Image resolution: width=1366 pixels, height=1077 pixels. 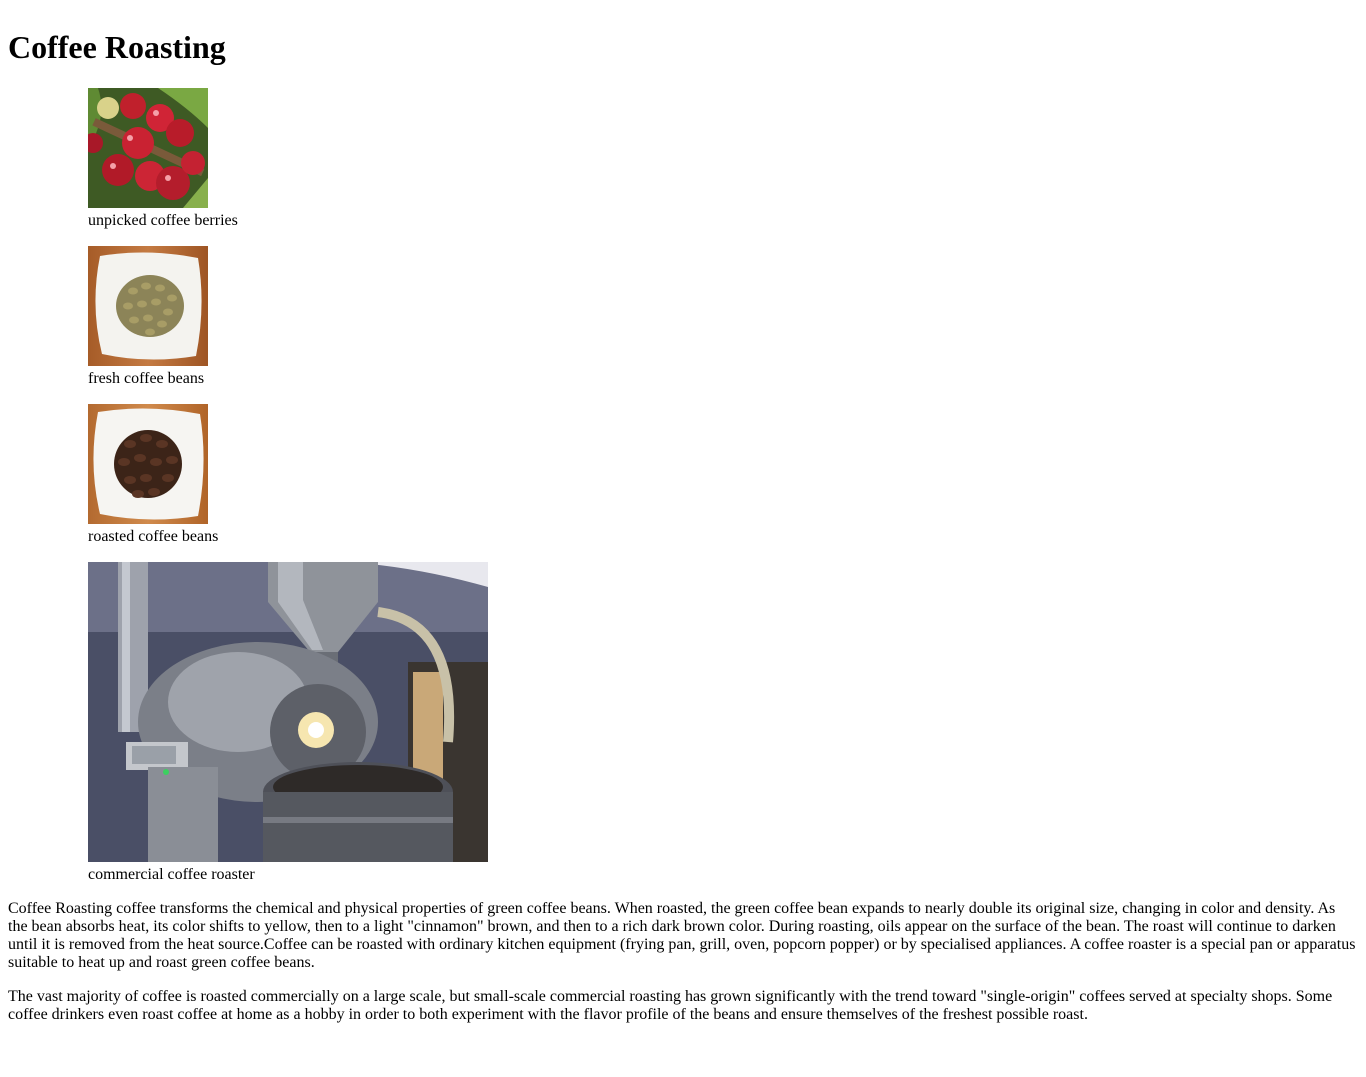 I want to click on figure-commercial-roaster: commercial coffee roaster, so click(x=288, y=723).